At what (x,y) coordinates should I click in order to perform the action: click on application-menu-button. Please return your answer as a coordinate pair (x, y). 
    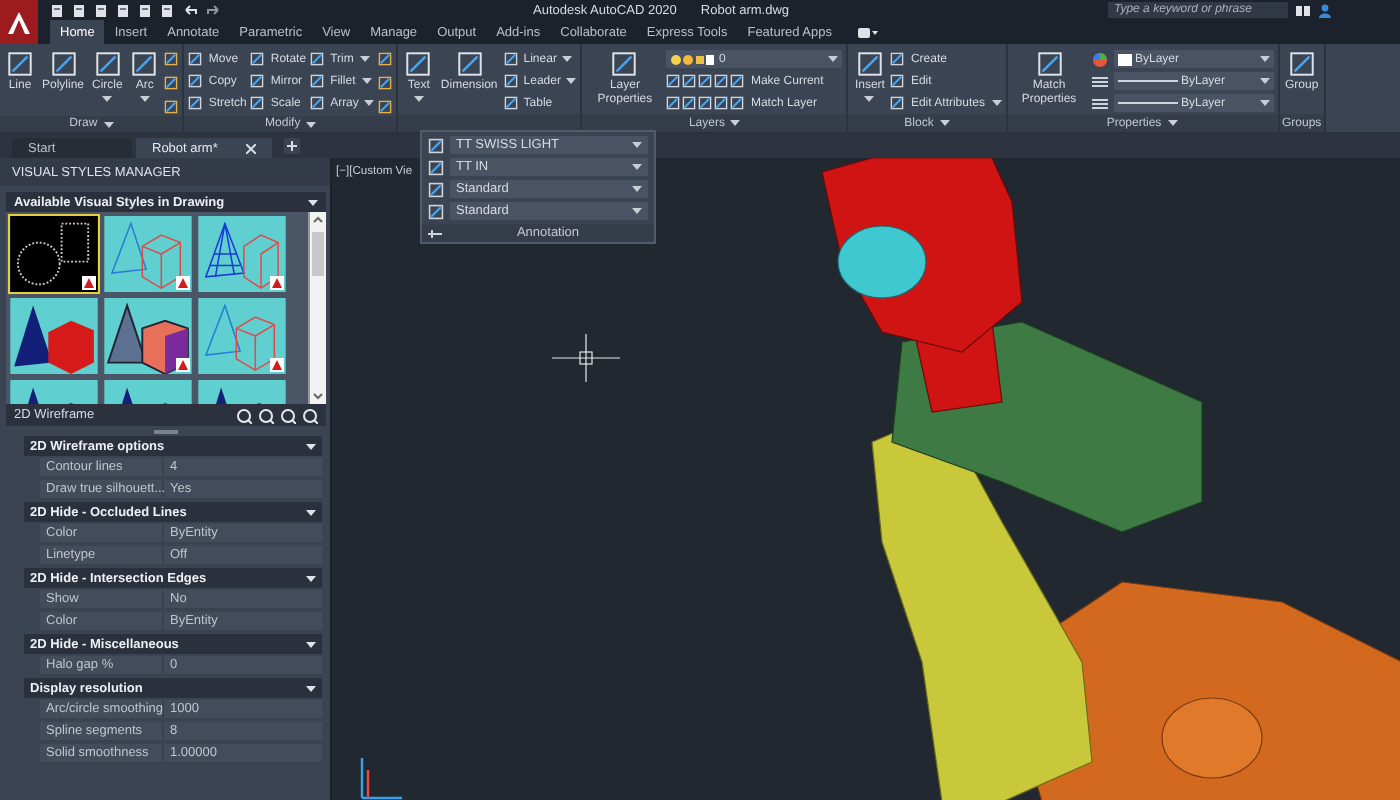
    Looking at the image, I should click on (19, 22).